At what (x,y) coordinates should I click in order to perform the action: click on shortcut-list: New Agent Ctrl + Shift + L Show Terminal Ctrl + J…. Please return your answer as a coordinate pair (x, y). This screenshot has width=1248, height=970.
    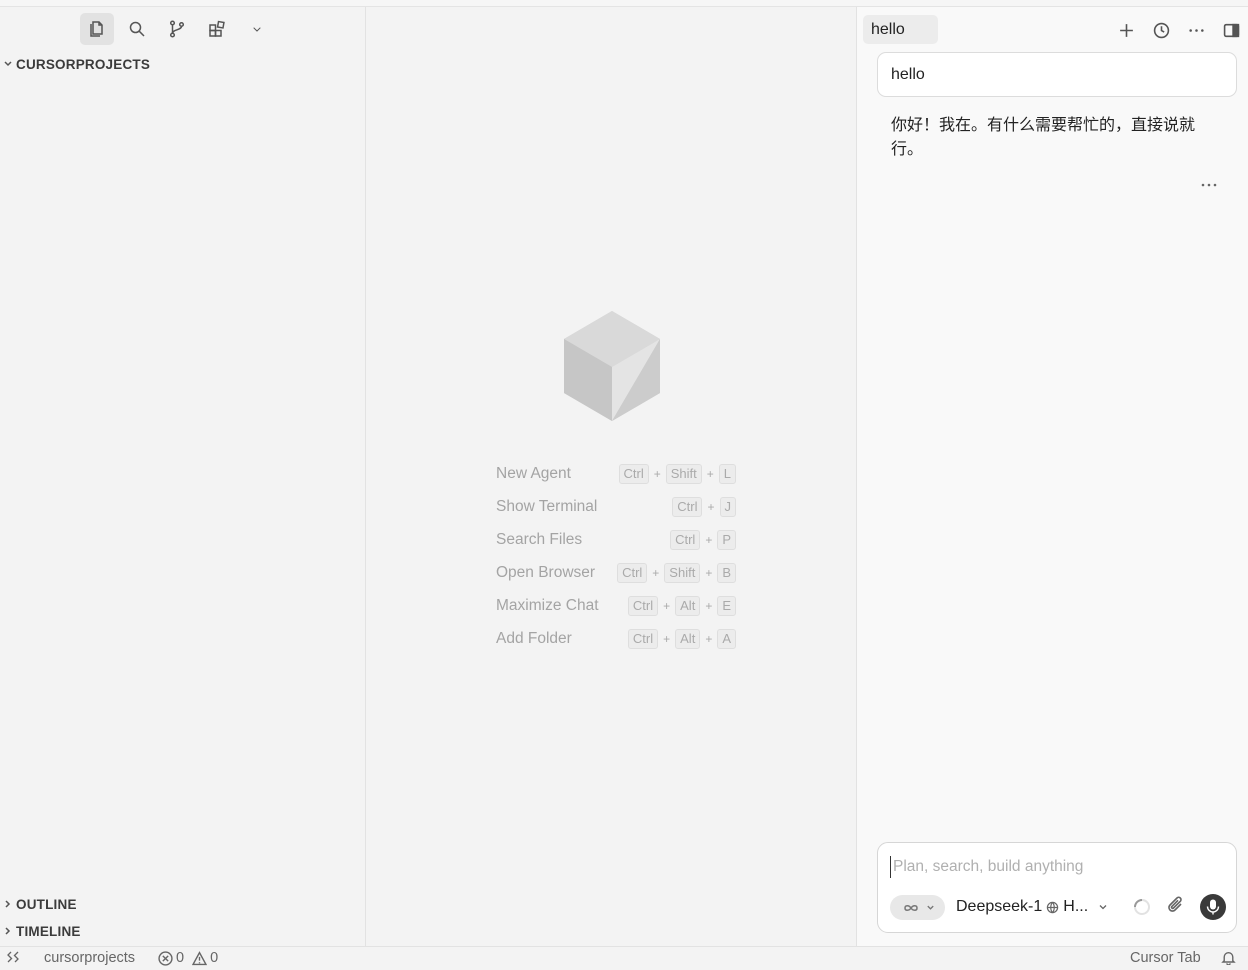
    Looking at the image, I should click on (616, 556).